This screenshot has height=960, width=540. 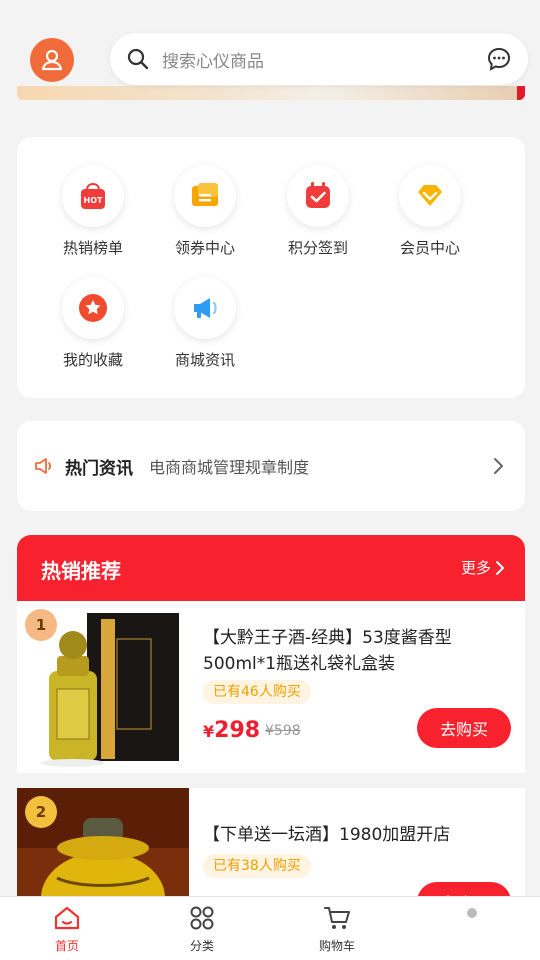 What do you see at coordinates (41, 812) in the screenshot?
I see `rank-badge: 2` at bounding box center [41, 812].